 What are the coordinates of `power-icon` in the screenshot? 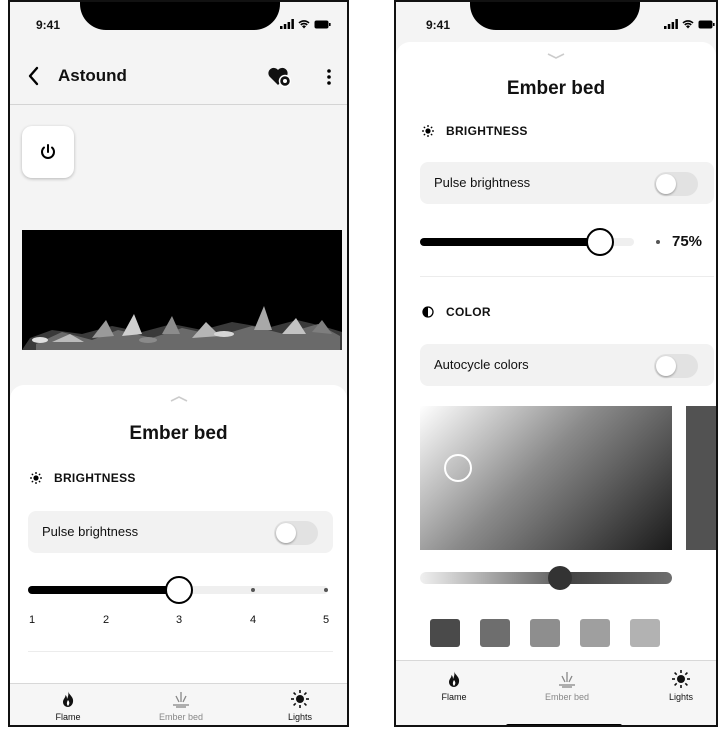 It's located at (48, 151).